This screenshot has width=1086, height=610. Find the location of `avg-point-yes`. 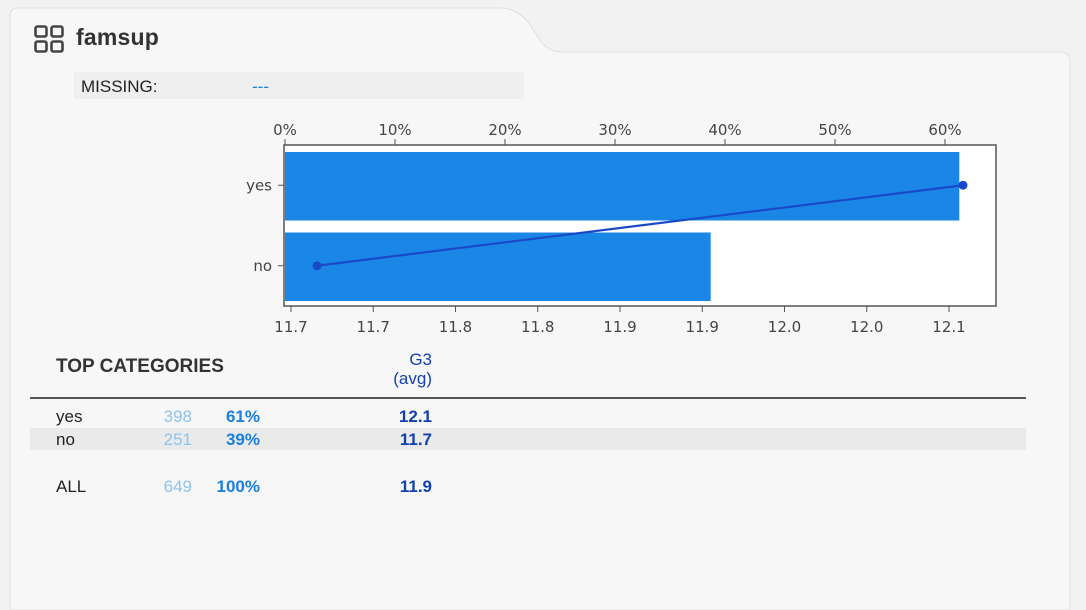

avg-point-yes is located at coordinates (963, 185).